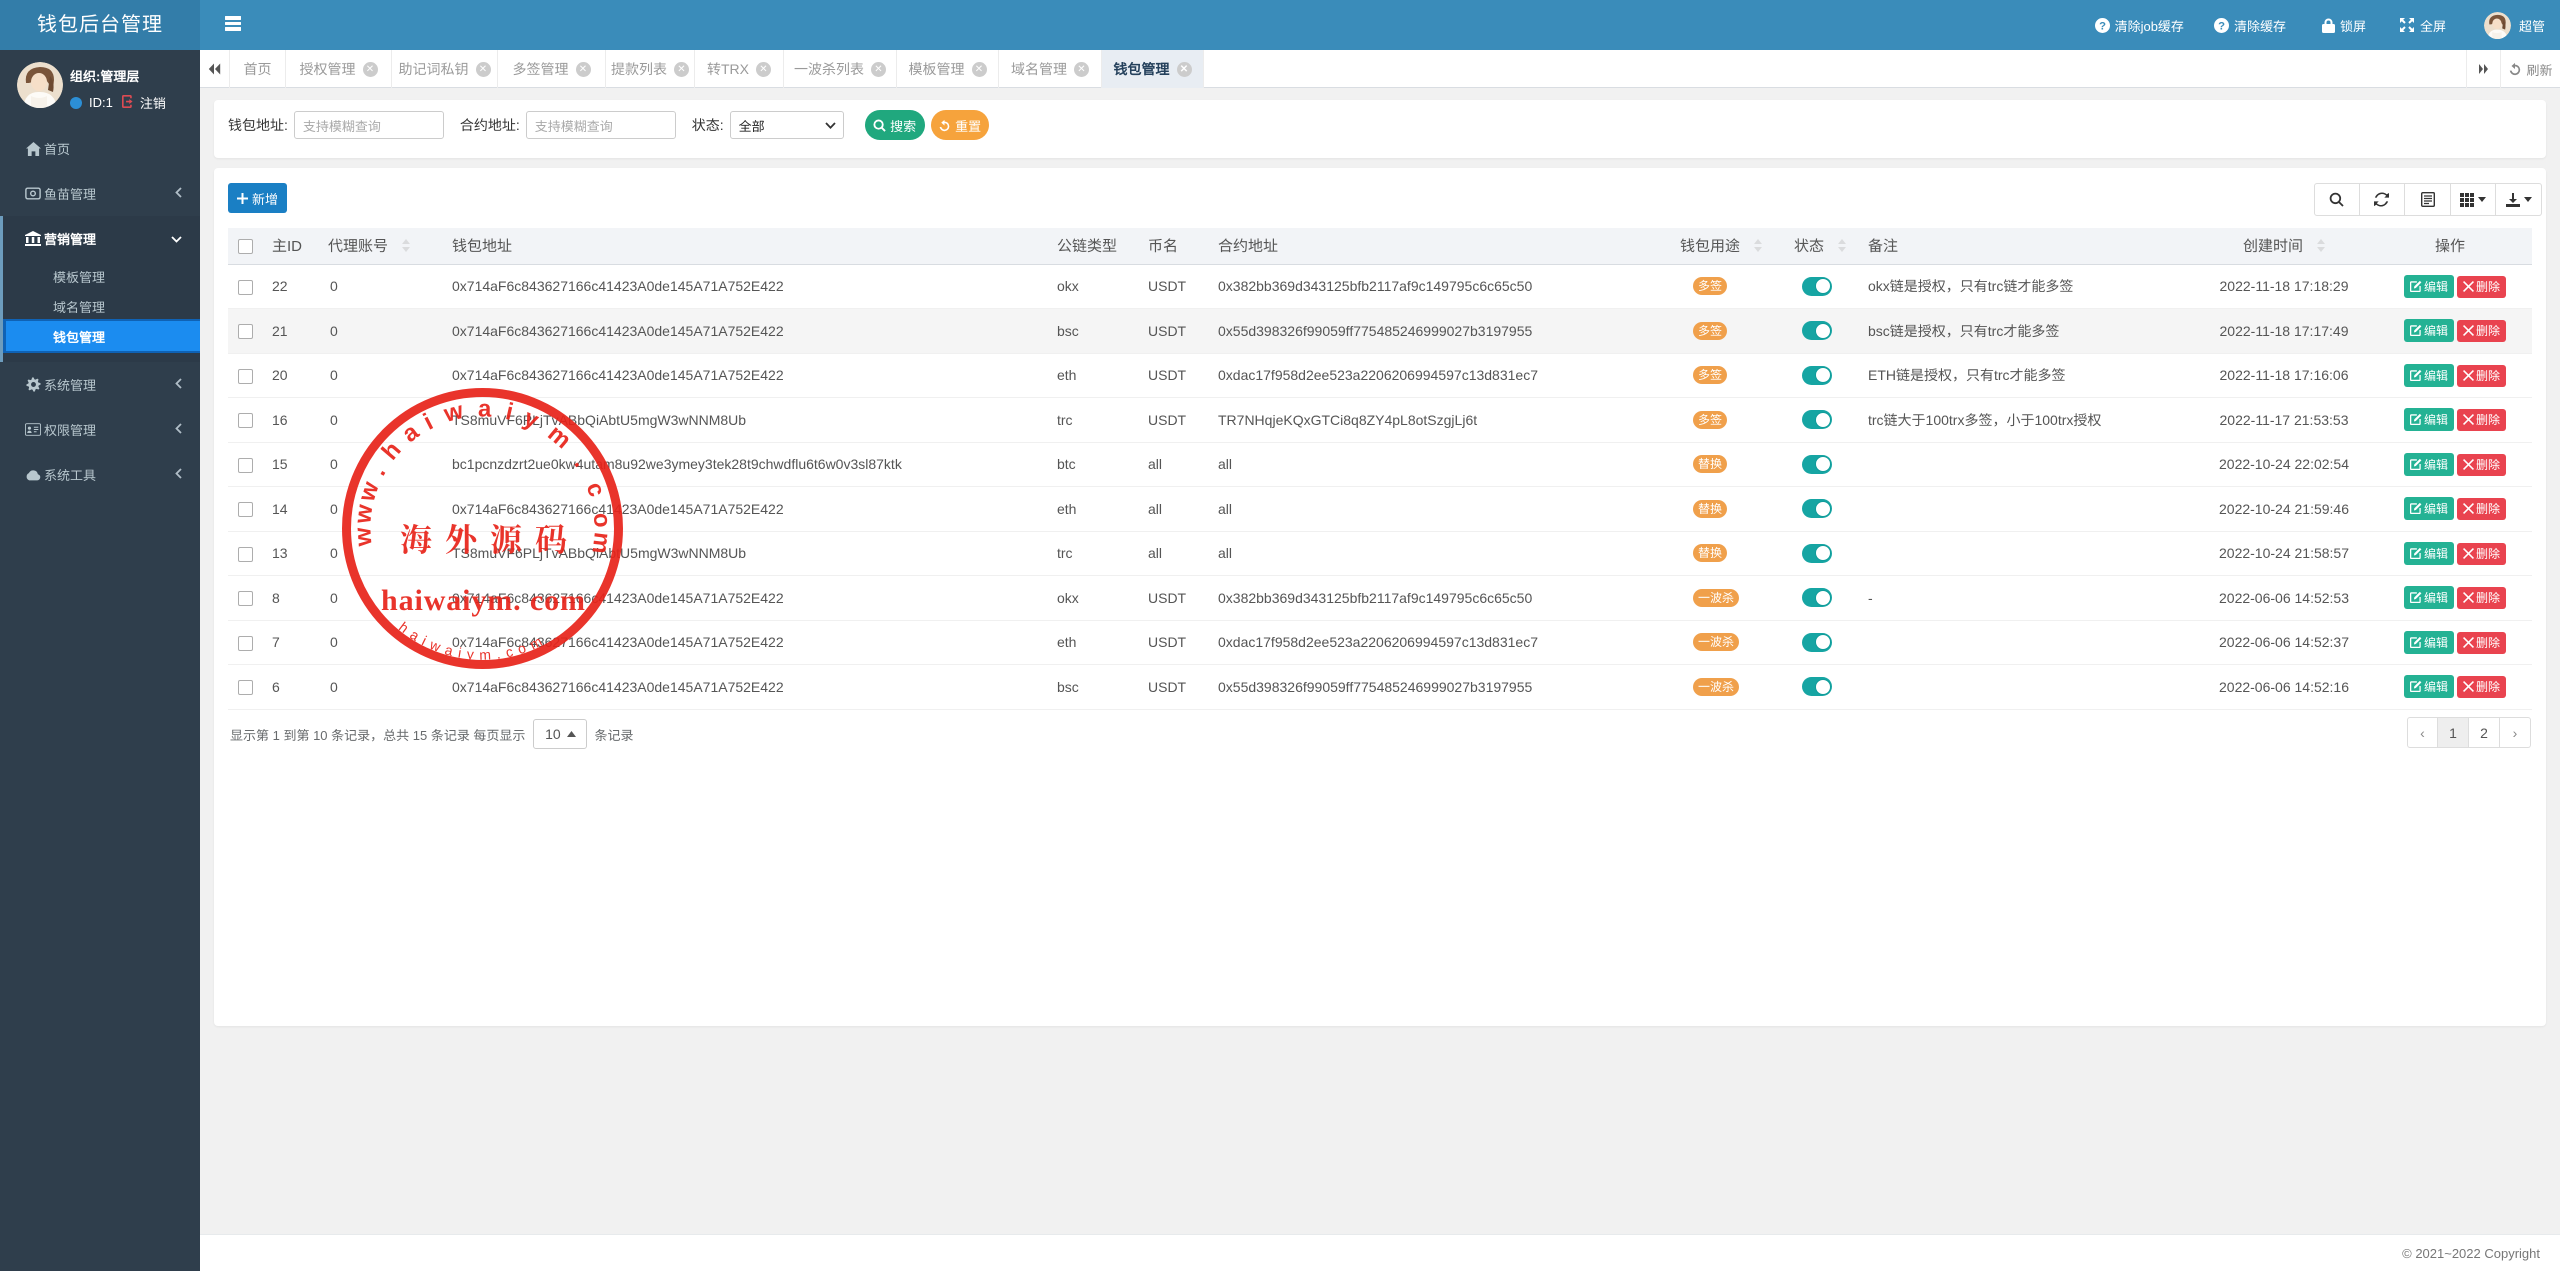  Describe the element at coordinates (490, 538) in the screenshot. I see `svg-text: 海外源码` at that location.